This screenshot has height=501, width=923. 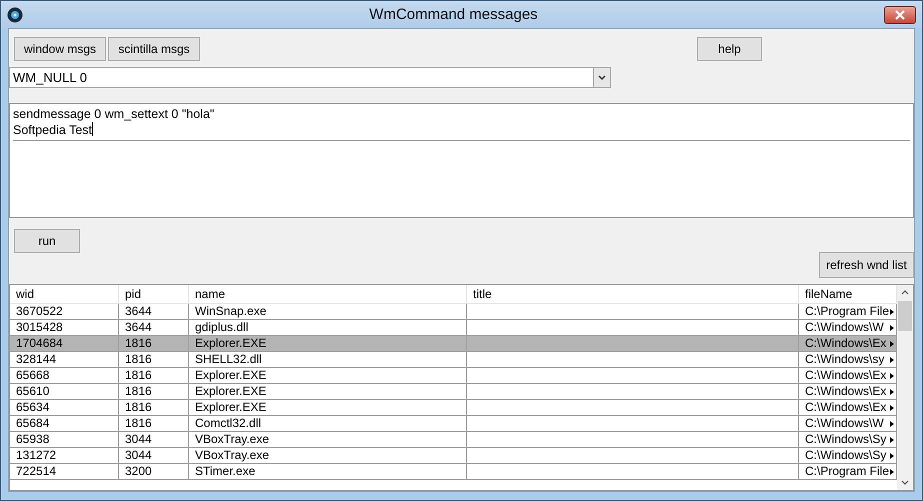 What do you see at coordinates (453, 312) in the screenshot?
I see `table-row: 3670522 3644 WinSnap.exe C:\Program File` at bounding box center [453, 312].